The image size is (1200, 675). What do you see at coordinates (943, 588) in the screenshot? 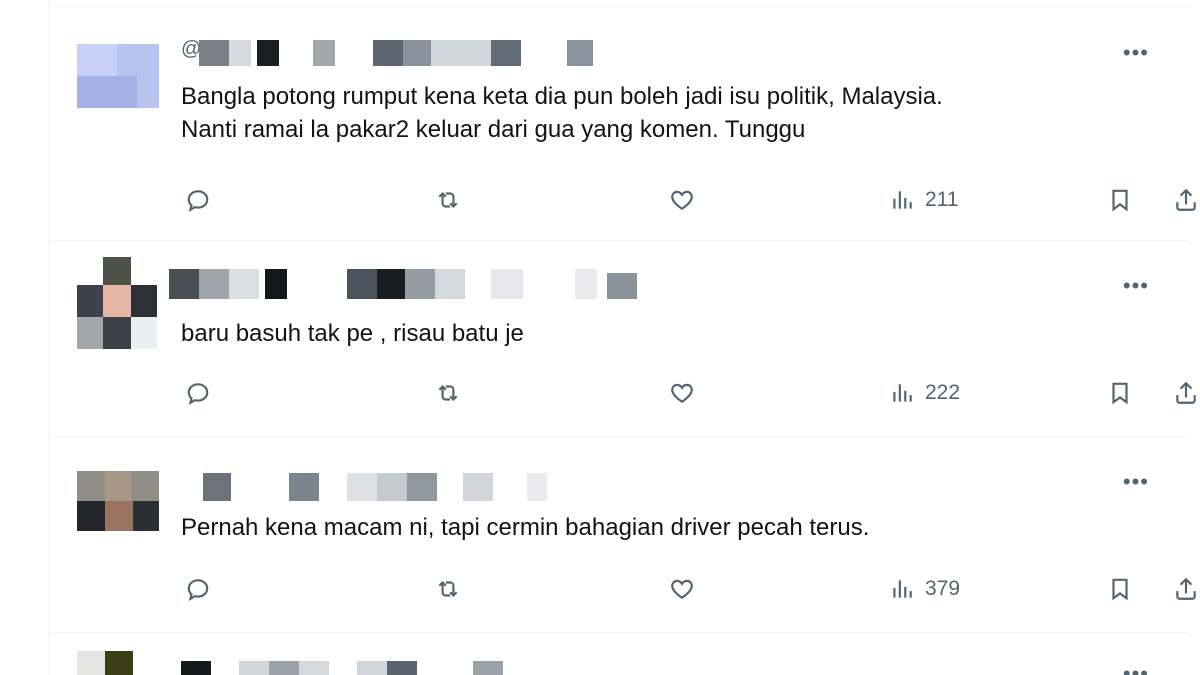
I see `views-count: 379` at bounding box center [943, 588].